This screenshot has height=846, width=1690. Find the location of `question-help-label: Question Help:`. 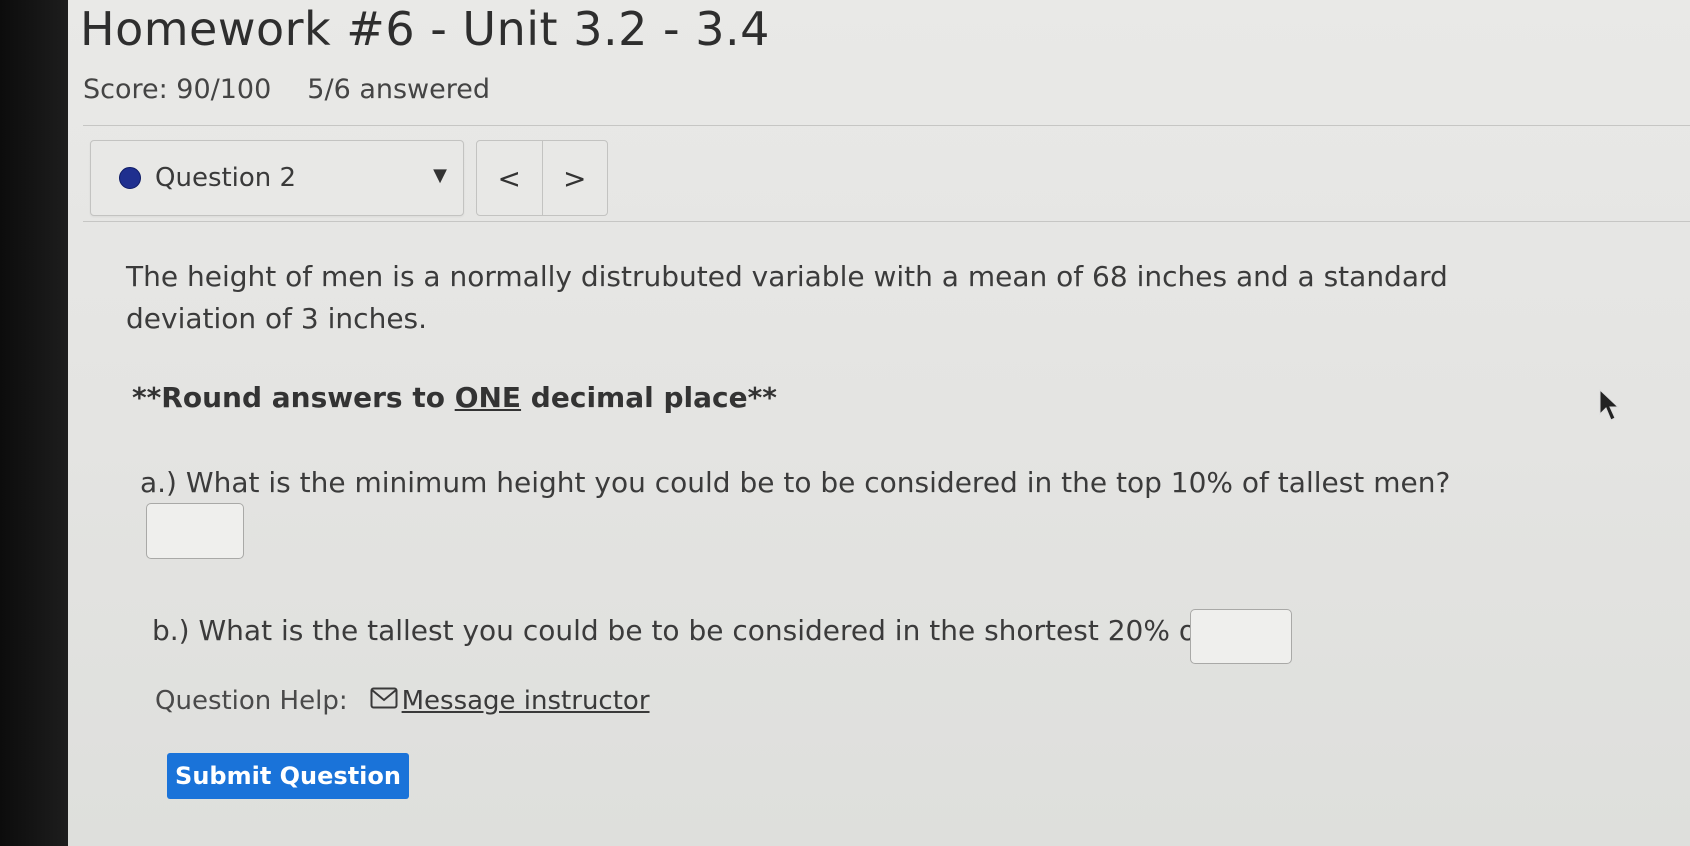

question-help-label: Question Help: is located at coordinates (251, 701).